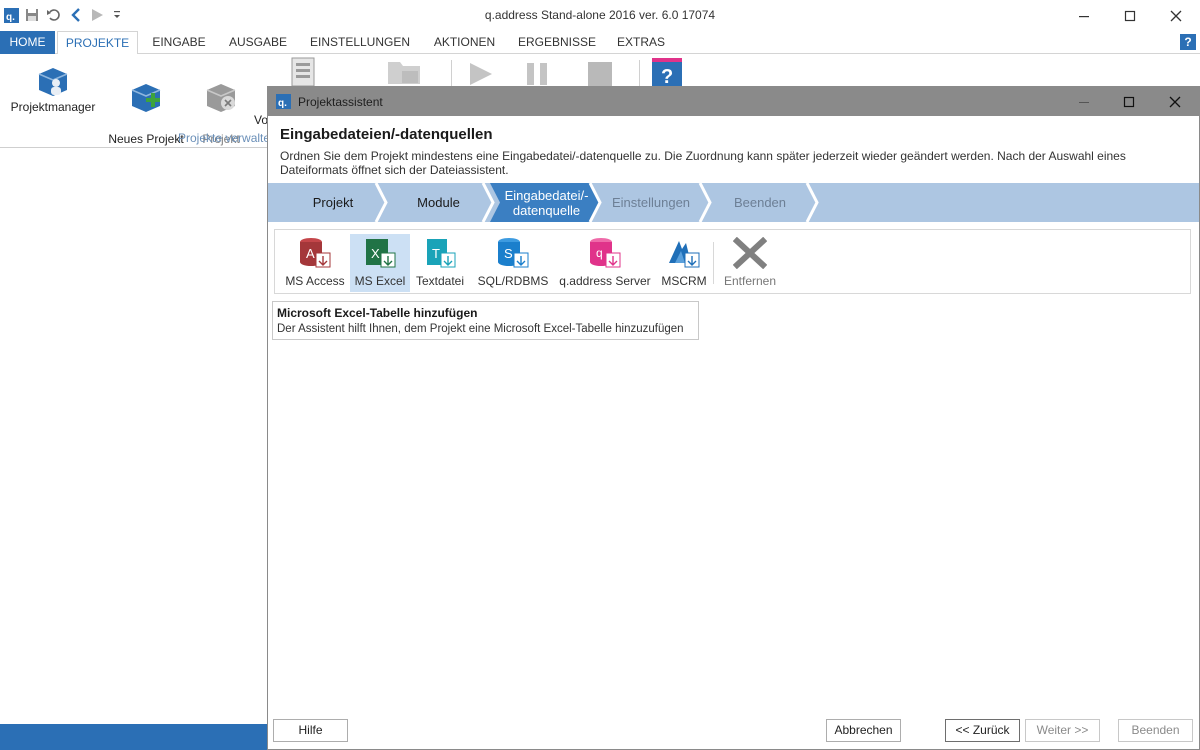 The width and height of the screenshot is (1200, 750). I want to click on toolbar-separator, so click(713, 263).